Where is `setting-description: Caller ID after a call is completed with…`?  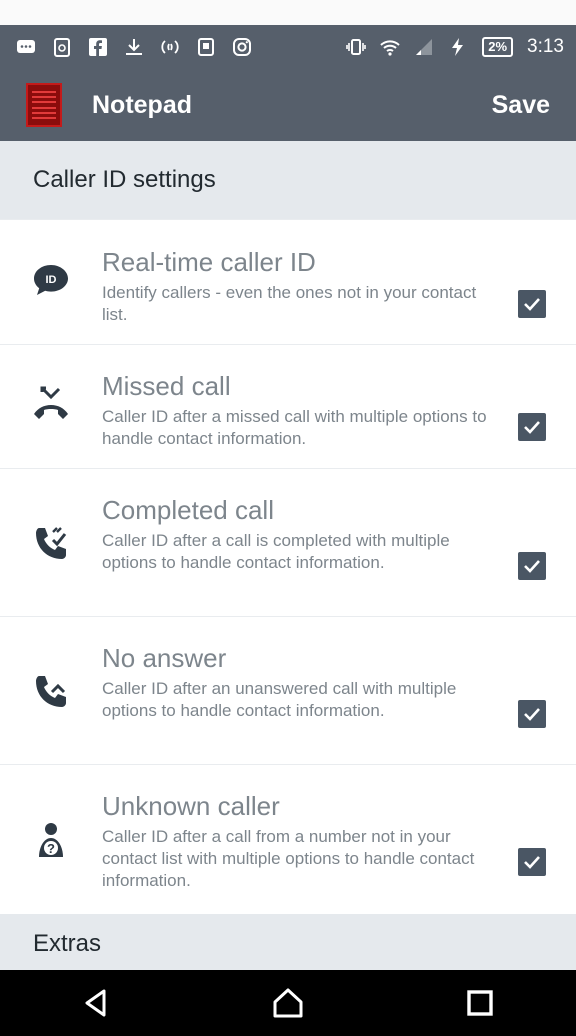
setting-description: Caller ID after a call is completed with… is located at coordinates (276, 551).